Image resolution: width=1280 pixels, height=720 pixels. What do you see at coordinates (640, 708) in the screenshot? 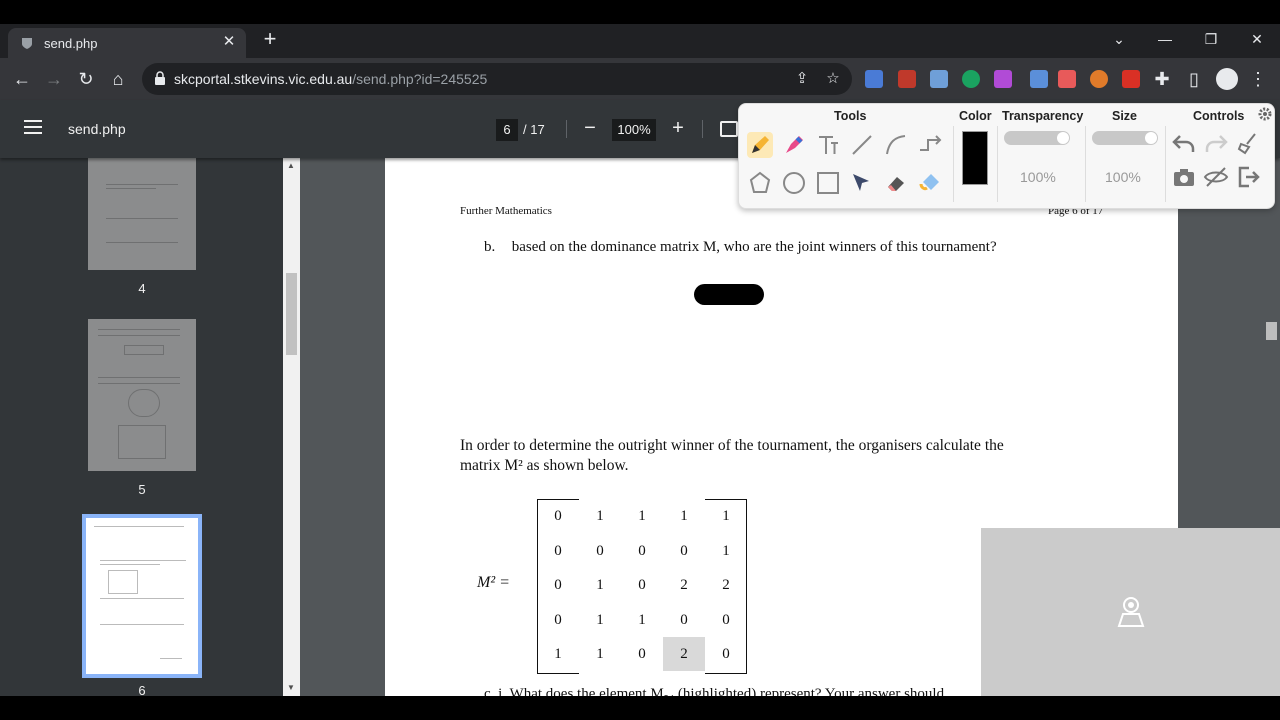
I see `letterbox-bar` at bounding box center [640, 708].